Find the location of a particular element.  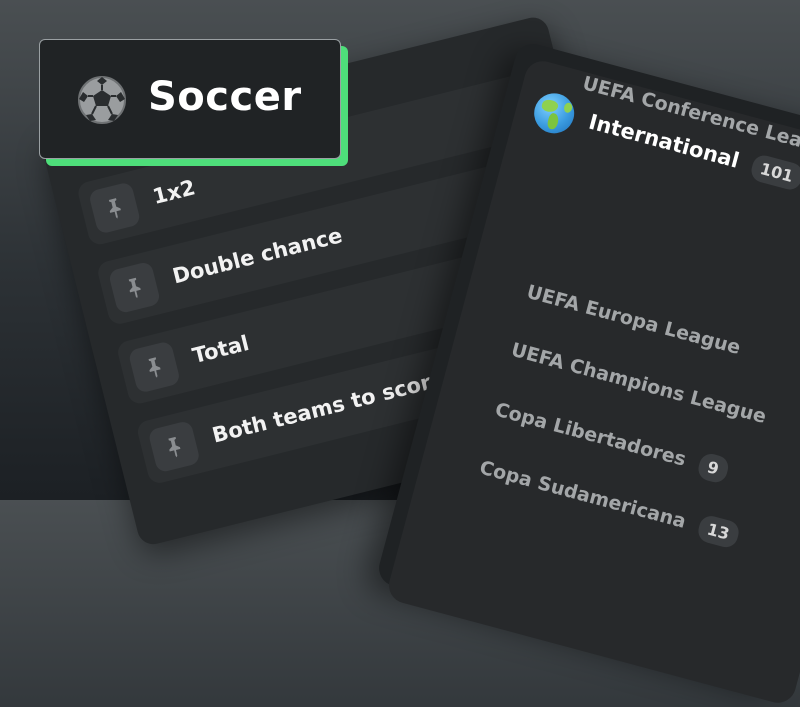

count-badge: 9 is located at coordinates (713, 468).